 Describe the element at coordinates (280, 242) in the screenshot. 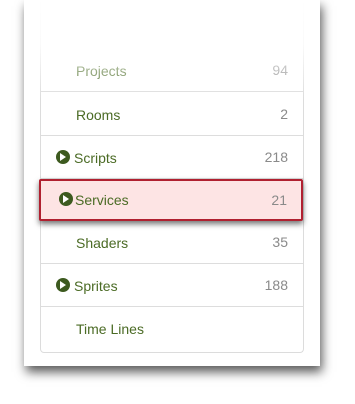

I see `list-item-count: 35` at that location.